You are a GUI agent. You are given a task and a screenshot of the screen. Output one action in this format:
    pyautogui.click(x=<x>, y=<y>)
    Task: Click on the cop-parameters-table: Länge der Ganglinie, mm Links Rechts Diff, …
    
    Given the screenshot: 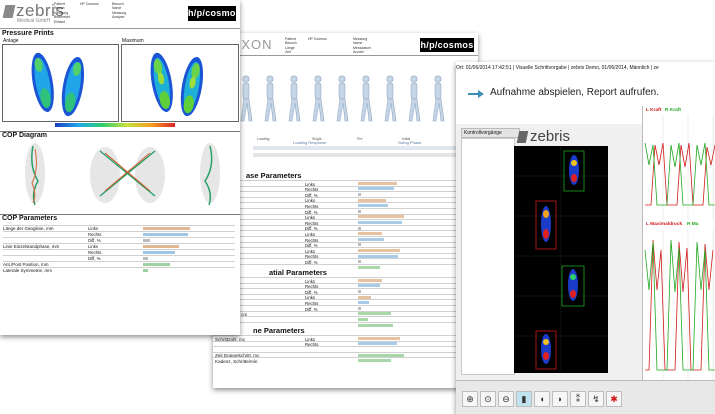 What is the action you would take?
    pyautogui.click(x=119, y=250)
    